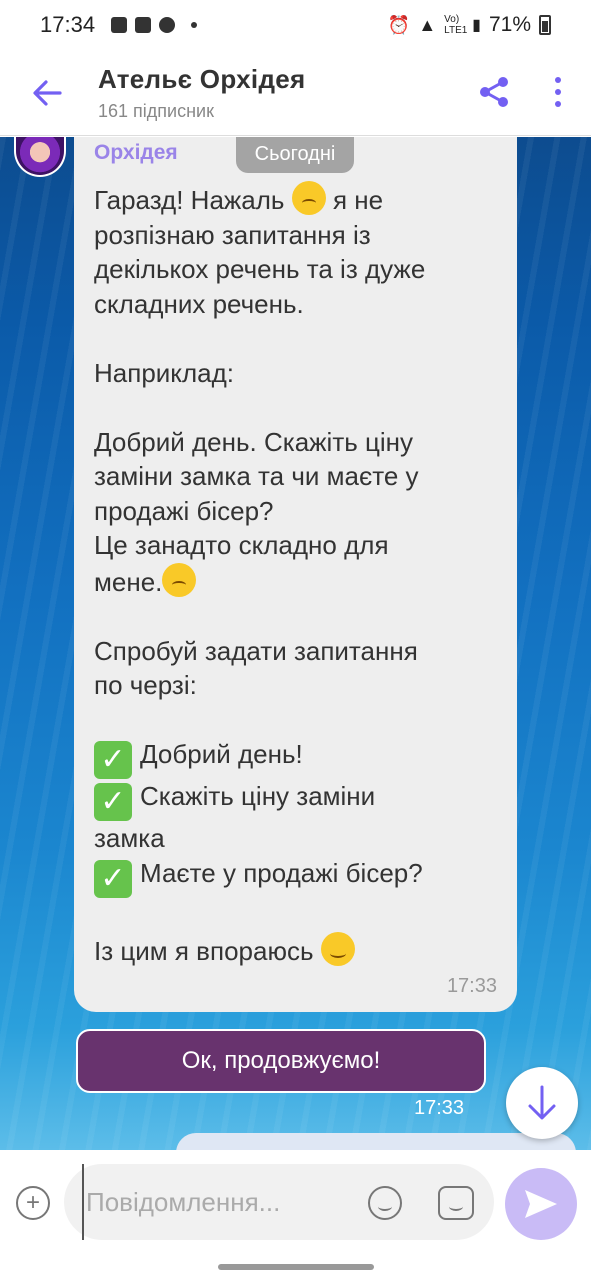 The height and width of the screenshot is (1280, 591). Describe the element at coordinates (399, 24) in the screenshot. I see `alarm-icon: ⏰` at that location.